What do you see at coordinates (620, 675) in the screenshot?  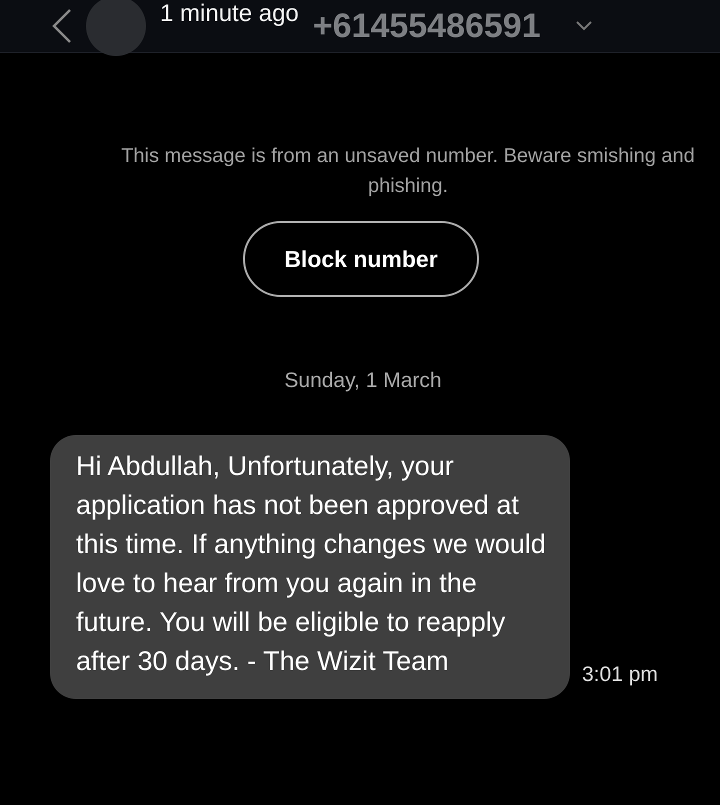 I see `message-time: 3:01 pm` at bounding box center [620, 675].